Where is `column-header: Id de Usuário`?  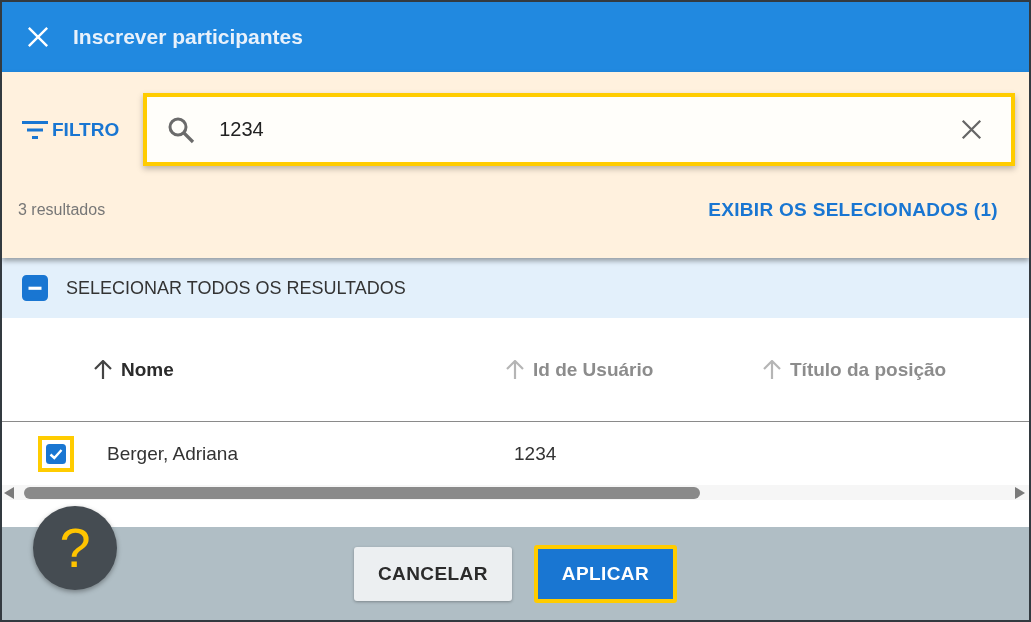 column-header: Id de Usuário is located at coordinates (579, 369).